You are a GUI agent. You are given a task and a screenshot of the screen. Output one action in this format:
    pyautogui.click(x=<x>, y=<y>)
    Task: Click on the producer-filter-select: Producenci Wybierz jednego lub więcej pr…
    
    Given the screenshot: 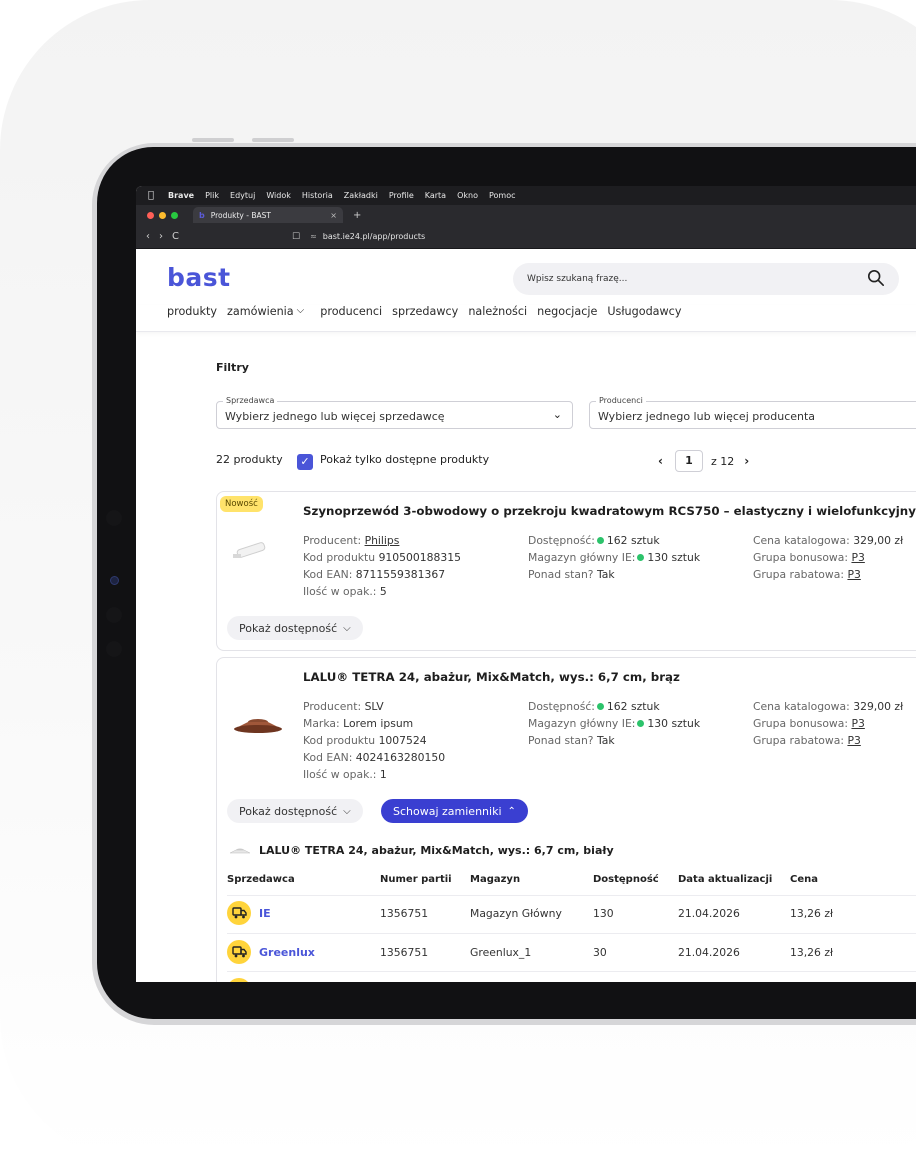 What is the action you would take?
    pyautogui.click(x=752, y=412)
    